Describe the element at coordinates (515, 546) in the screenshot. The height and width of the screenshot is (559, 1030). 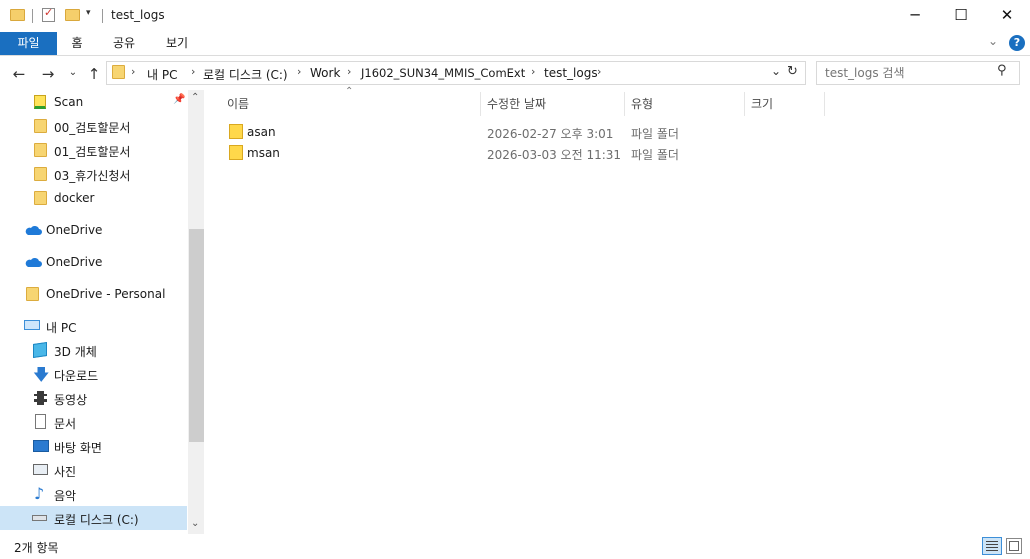
I see `status-bar: 2개 항목` at that location.